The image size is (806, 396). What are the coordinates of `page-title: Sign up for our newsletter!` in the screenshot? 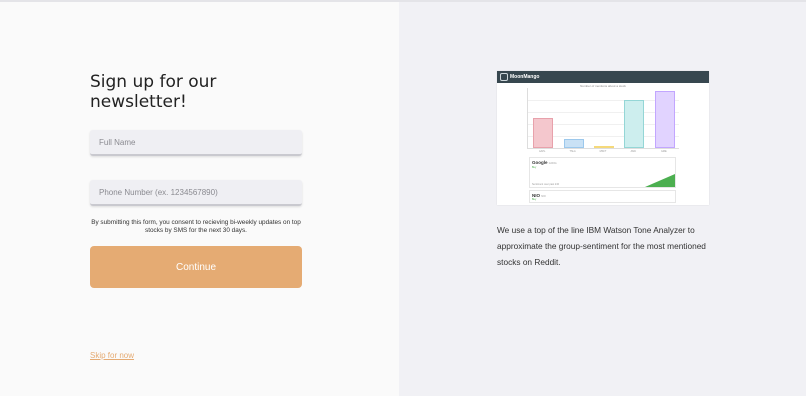 It's located at (153, 92).